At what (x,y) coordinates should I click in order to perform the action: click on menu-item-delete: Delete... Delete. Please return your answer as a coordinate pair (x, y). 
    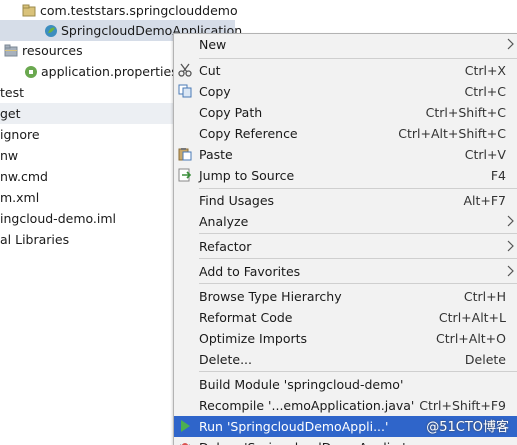
    Looking at the image, I should click on (345, 359).